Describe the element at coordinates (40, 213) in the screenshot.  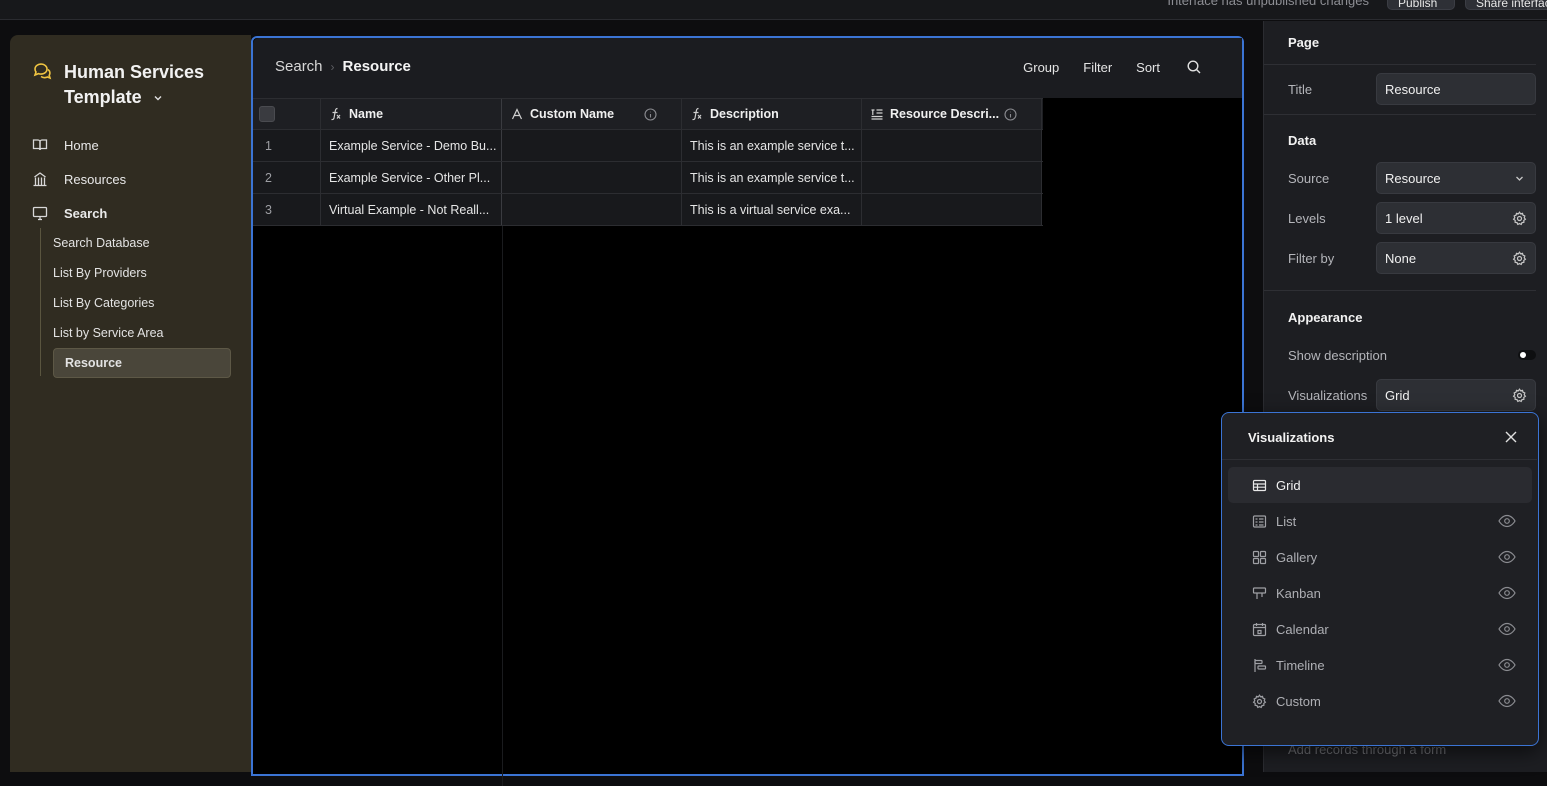
I see `monitor-icon` at that location.